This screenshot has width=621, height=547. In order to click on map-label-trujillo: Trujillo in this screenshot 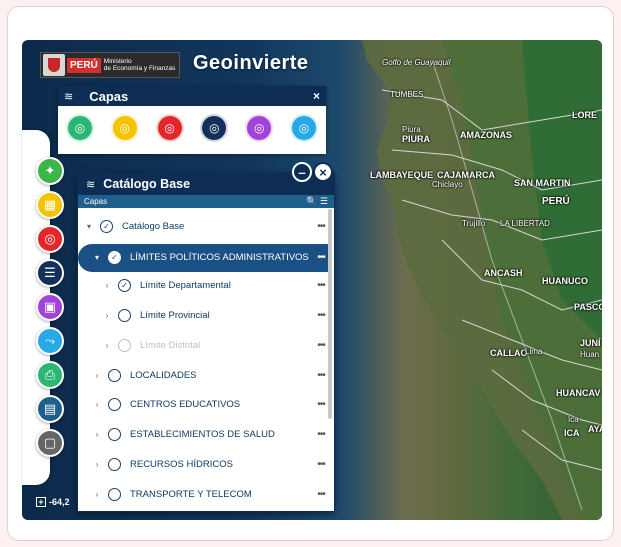, I will do `click(474, 223)`.